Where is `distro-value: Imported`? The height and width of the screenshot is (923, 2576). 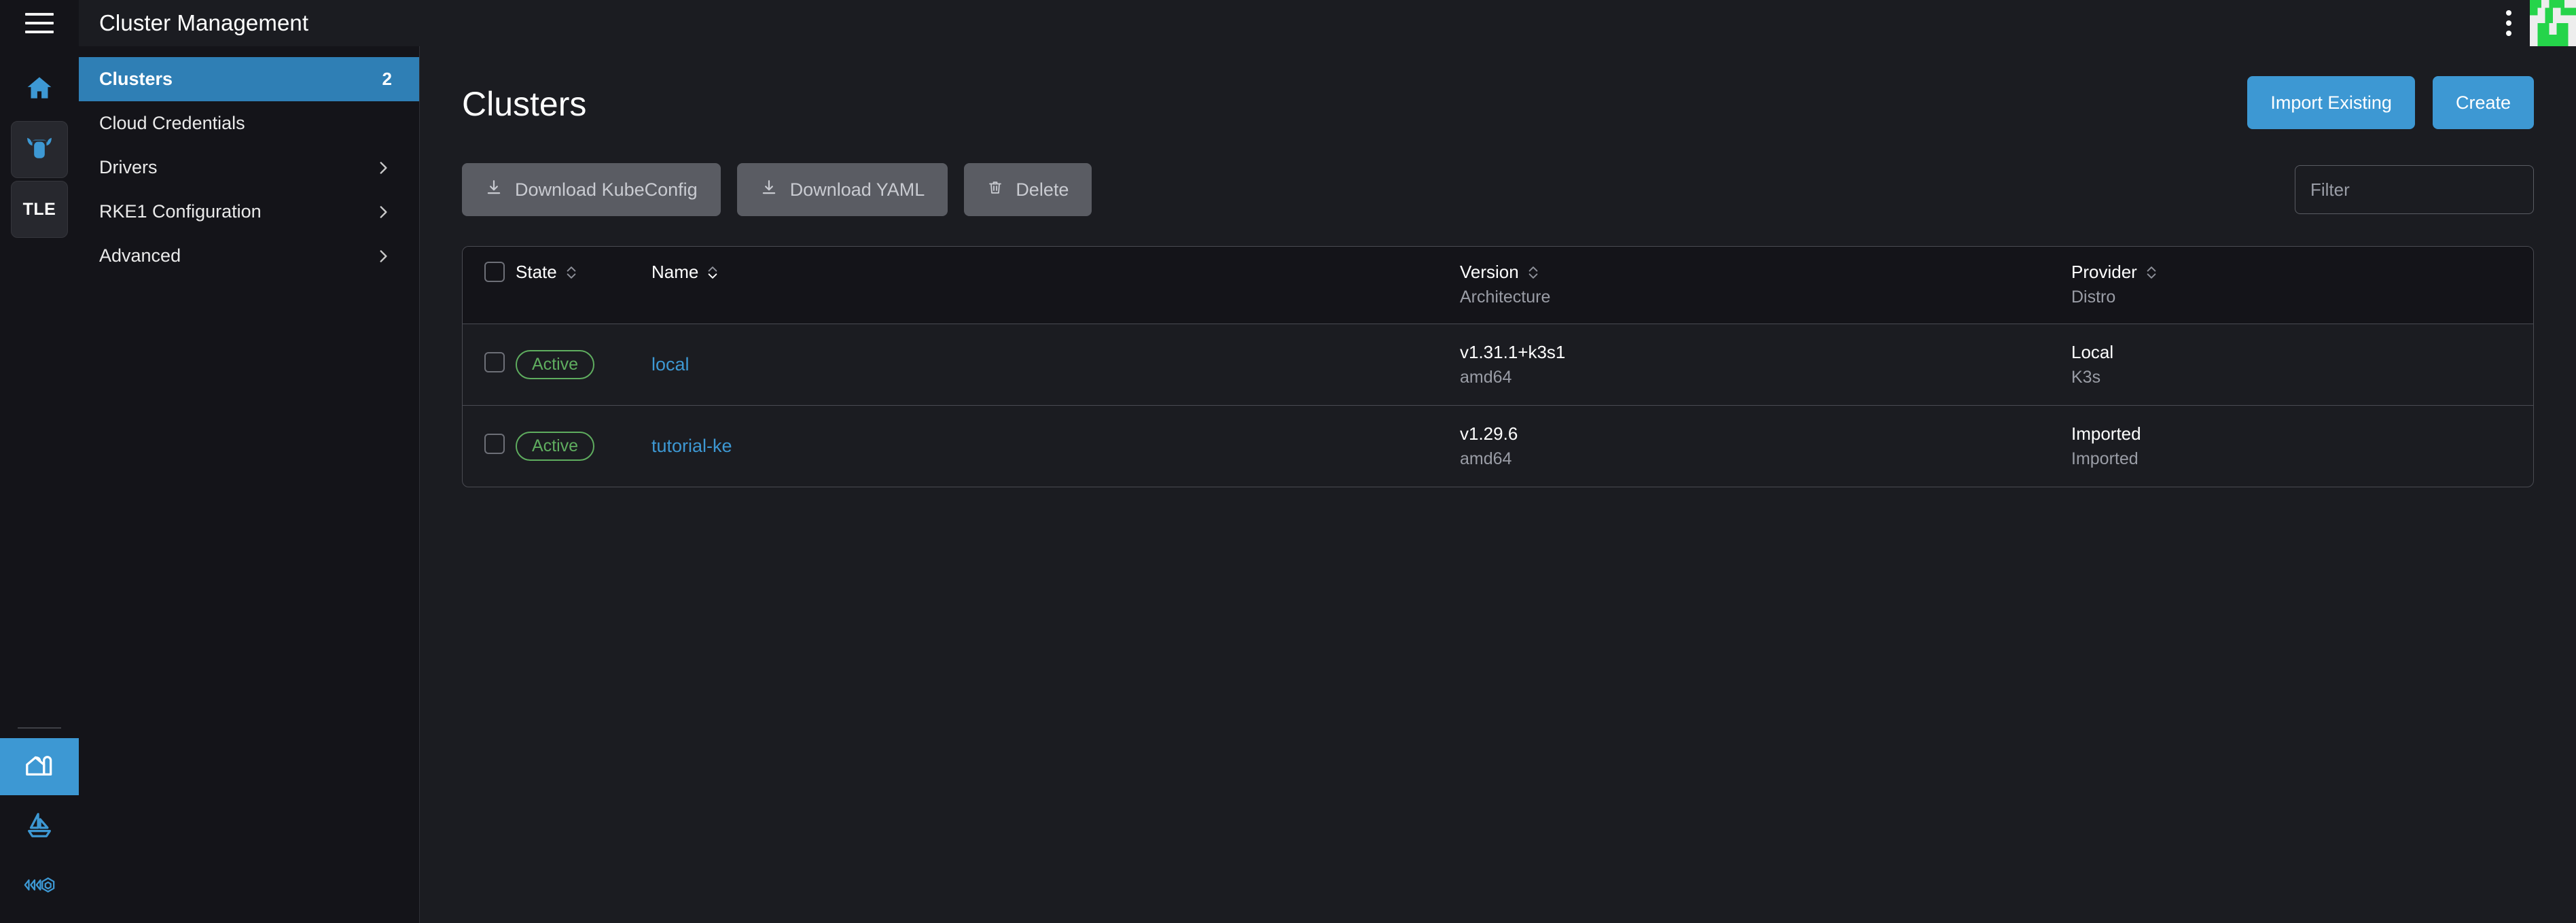
distro-value: Imported is located at coordinates (2105, 459).